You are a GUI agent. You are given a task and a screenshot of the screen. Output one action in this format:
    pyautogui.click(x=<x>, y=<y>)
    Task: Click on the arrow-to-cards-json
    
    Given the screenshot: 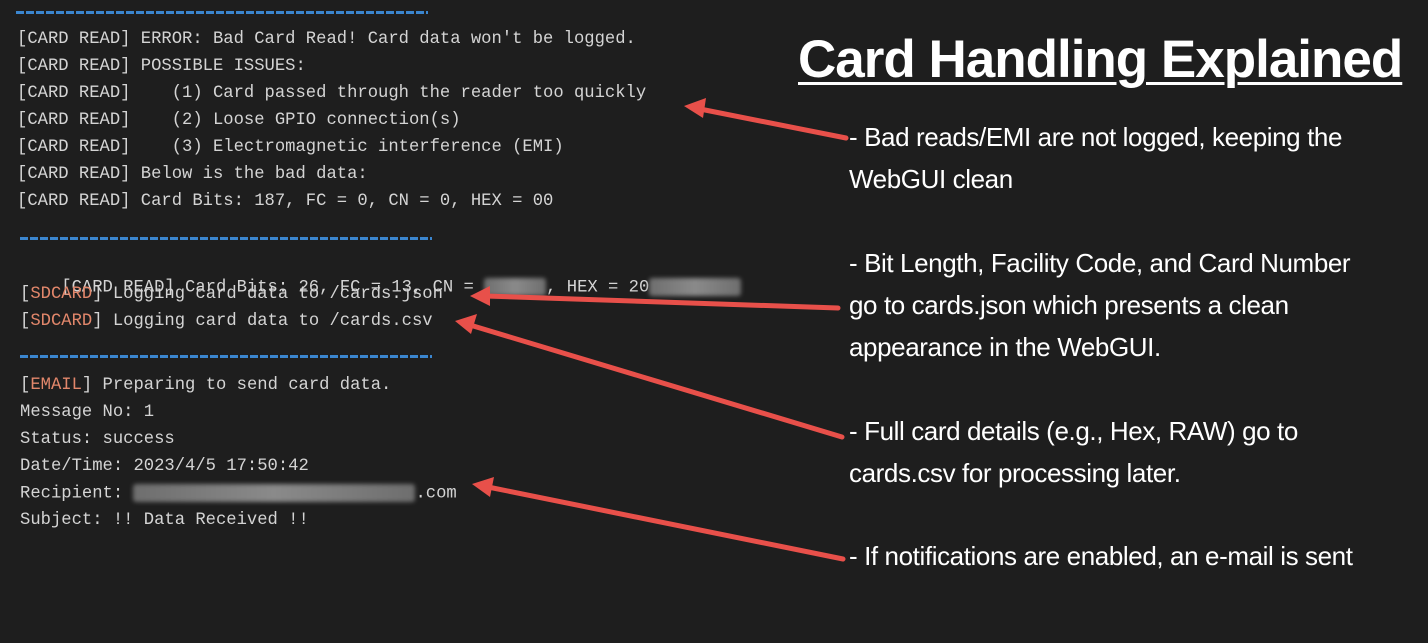 What is the action you would take?
    pyautogui.click(x=662, y=302)
    